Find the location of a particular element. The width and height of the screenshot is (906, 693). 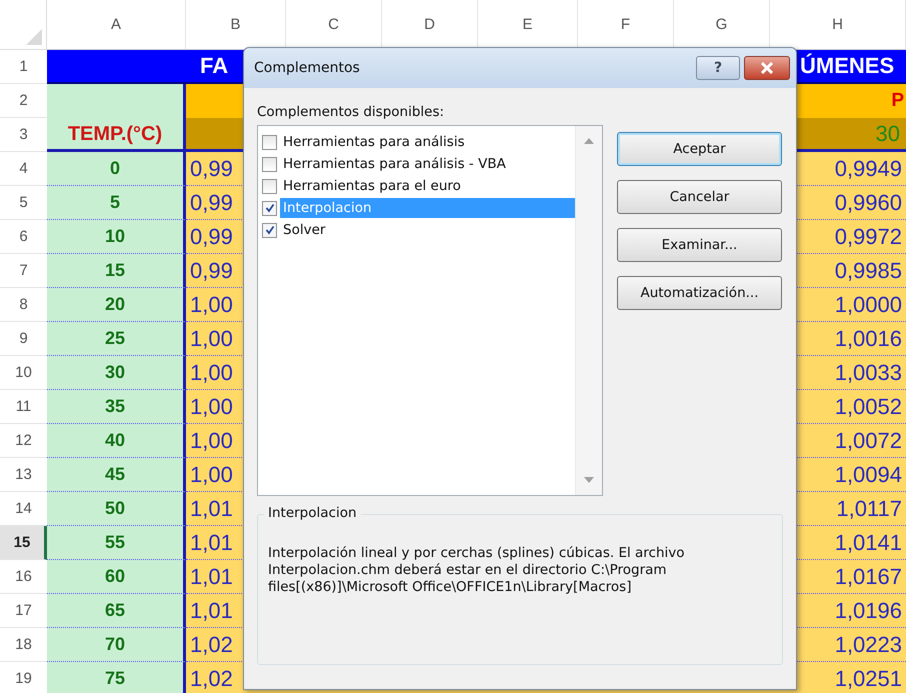

scrollbar is located at coordinates (588, 310).